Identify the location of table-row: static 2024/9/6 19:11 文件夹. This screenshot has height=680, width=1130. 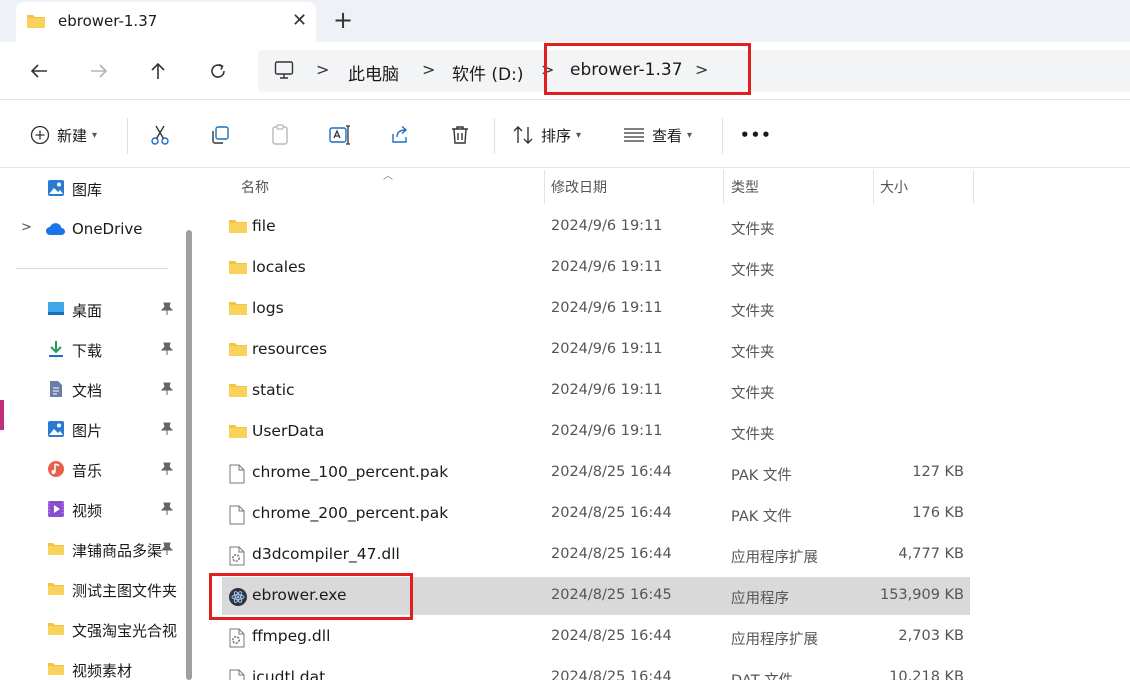
(596, 391).